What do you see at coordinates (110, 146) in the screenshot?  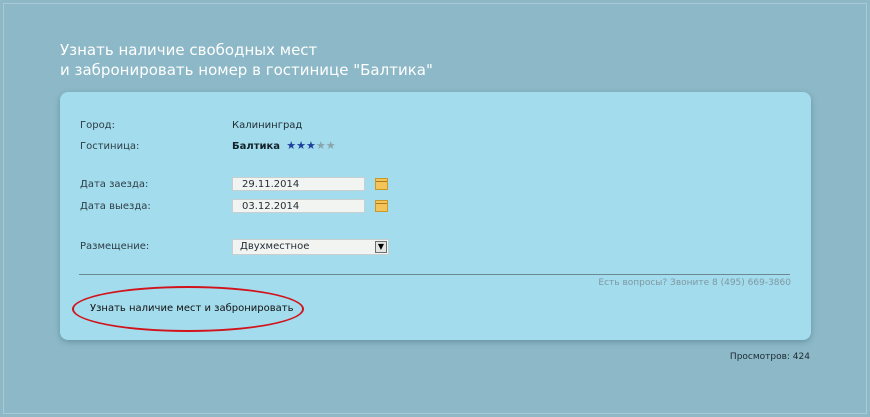 I see `hotel-label: Гостиница:` at bounding box center [110, 146].